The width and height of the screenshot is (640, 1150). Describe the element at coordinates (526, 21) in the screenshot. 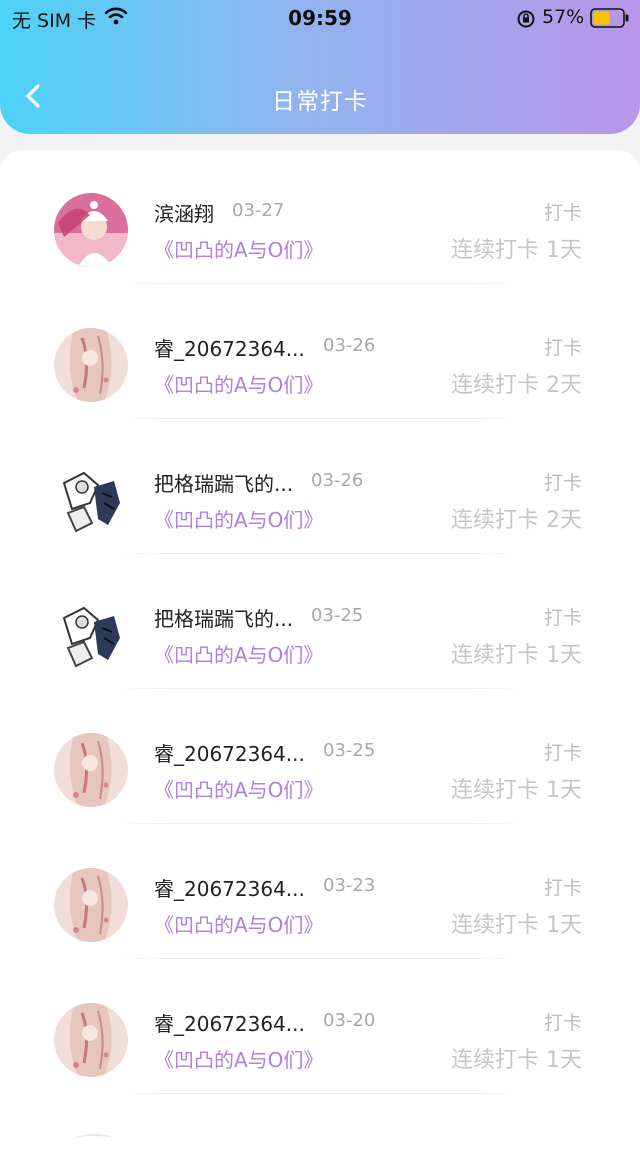

I see `rotation-lock-icon` at that location.